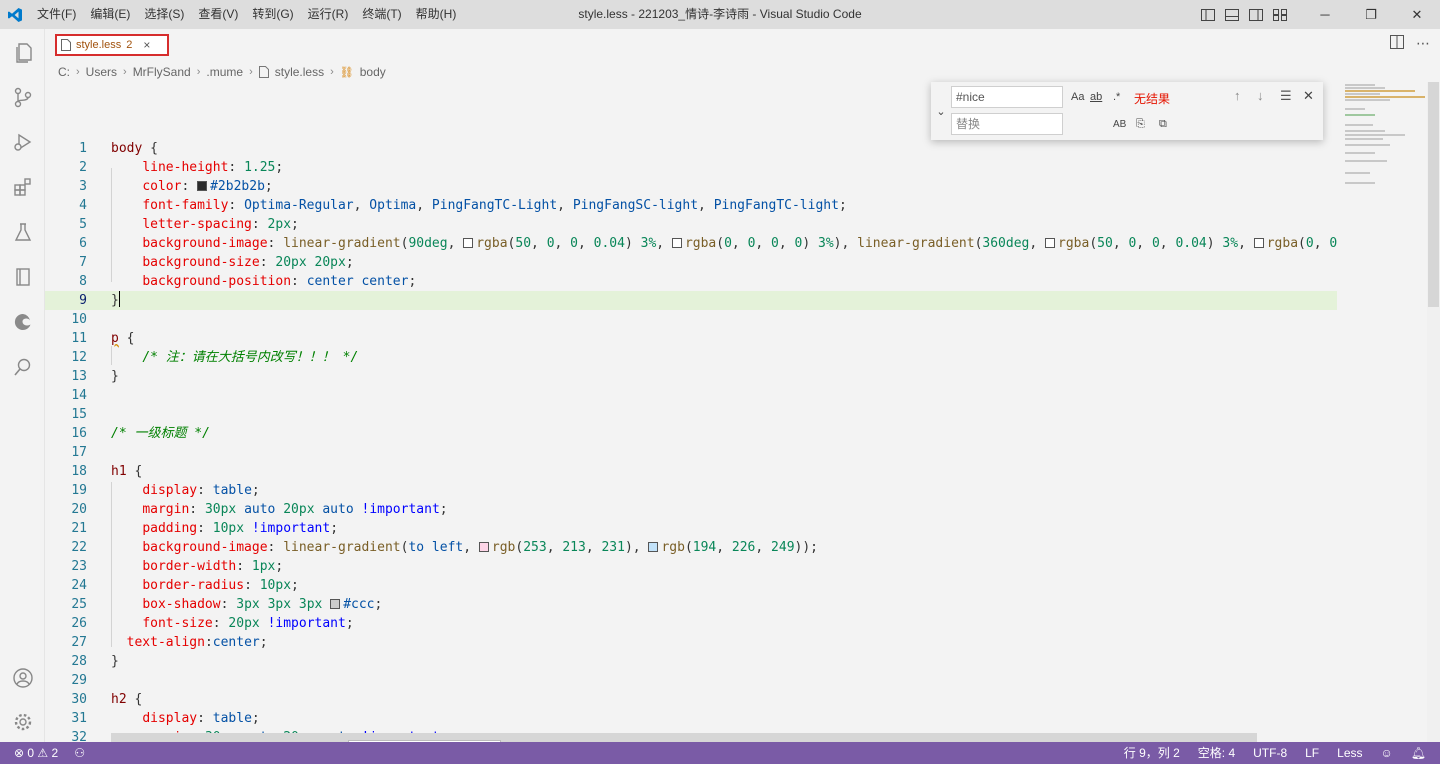 The width and height of the screenshot is (1440, 764). I want to click on cursor-position: 行 9，列 2, so click(1152, 753).